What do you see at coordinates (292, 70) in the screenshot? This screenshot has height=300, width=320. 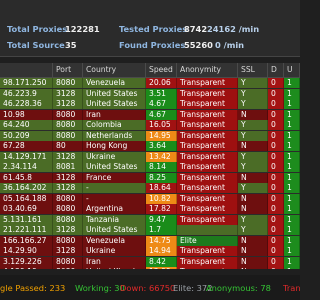 I see `column-header-u: U` at bounding box center [292, 70].